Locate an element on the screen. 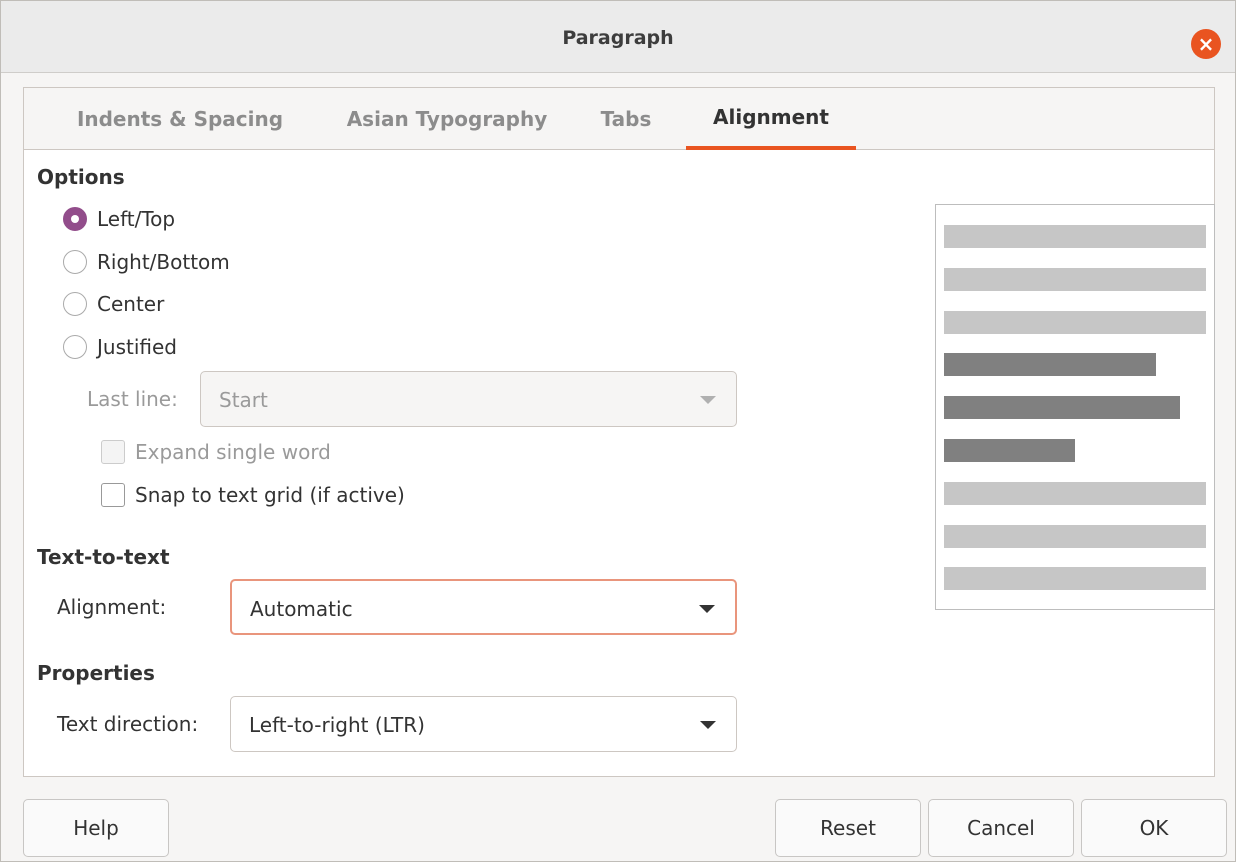 This screenshot has width=1236, height=862. alignment-preview is located at coordinates (1075, 407).